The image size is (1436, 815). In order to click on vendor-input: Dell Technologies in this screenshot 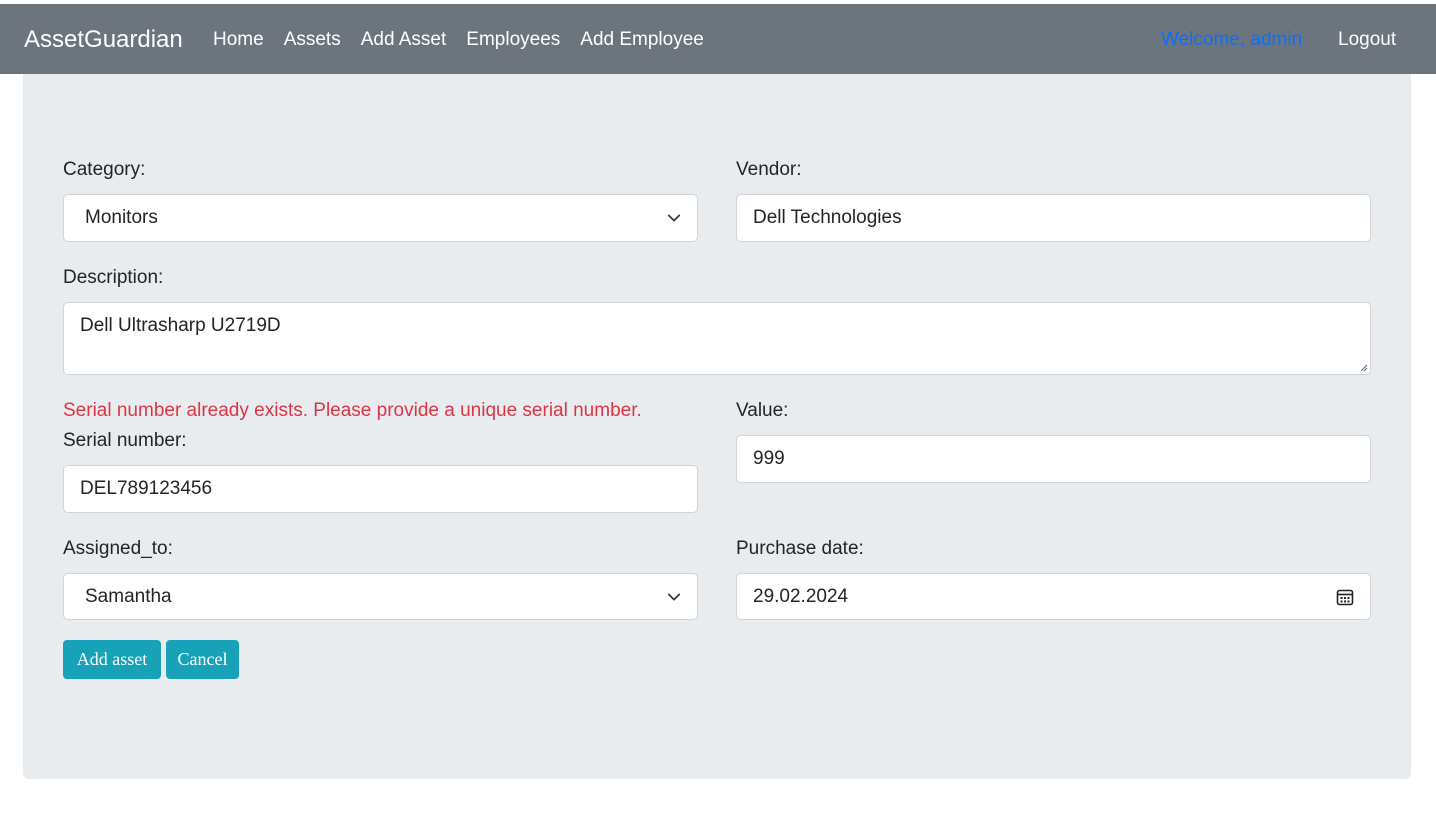, I will do `click(1053, 218)`.